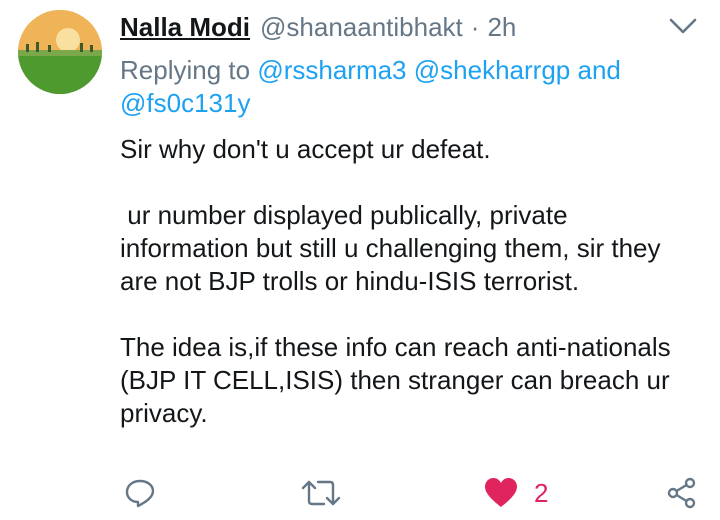 The height and width of the screenshot is (520, 720). What do you see at coordinates (185, 27) in the screenshot?
I see `author-name: Nalla Modi` at bounding box center [185, 27].